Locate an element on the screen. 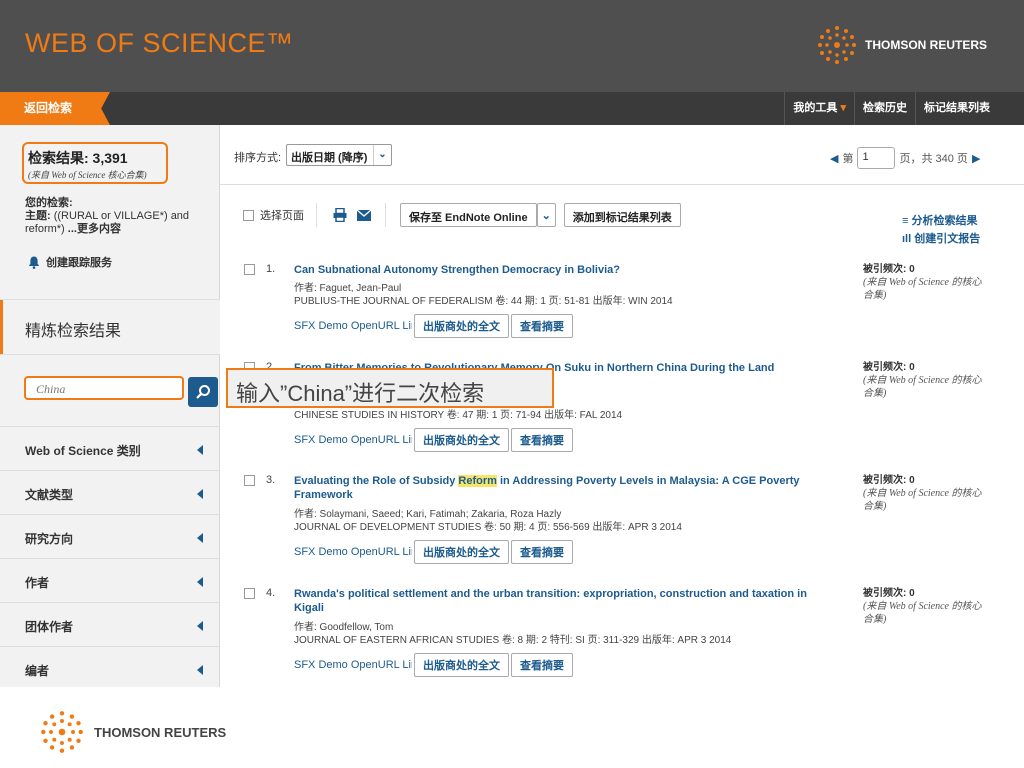 The image size is (1024, 768). nav-links: 我的工具 ▾ 检索历史 标记结果列表 is located at coordinates (891, 108).